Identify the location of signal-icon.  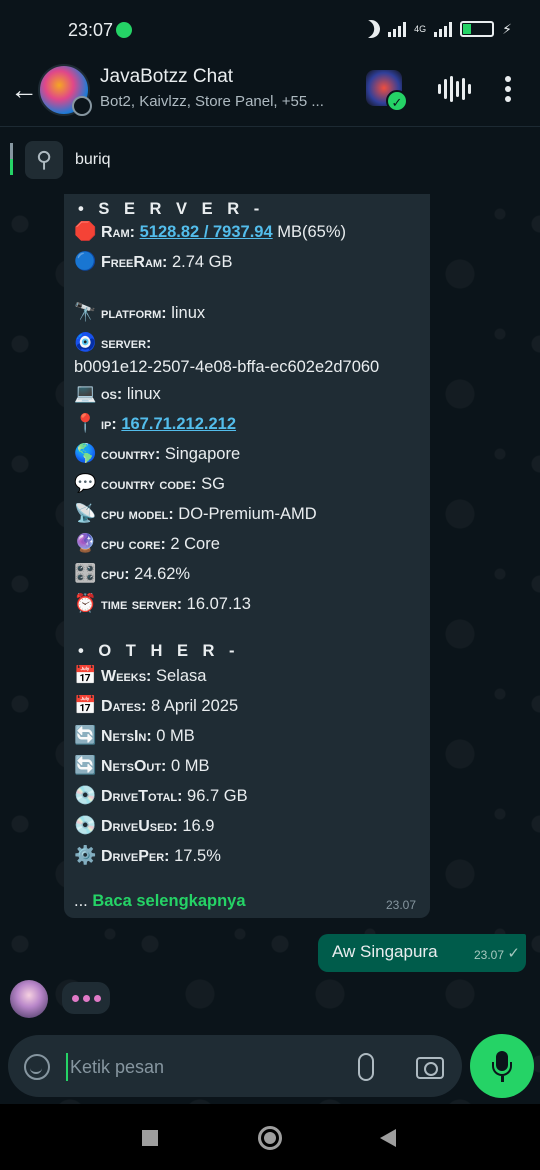
(397, 29).